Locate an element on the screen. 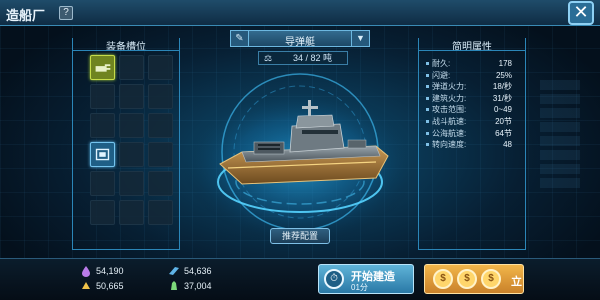 The image size is (600, 300). gold-icon is located at coordinates (86, 285).